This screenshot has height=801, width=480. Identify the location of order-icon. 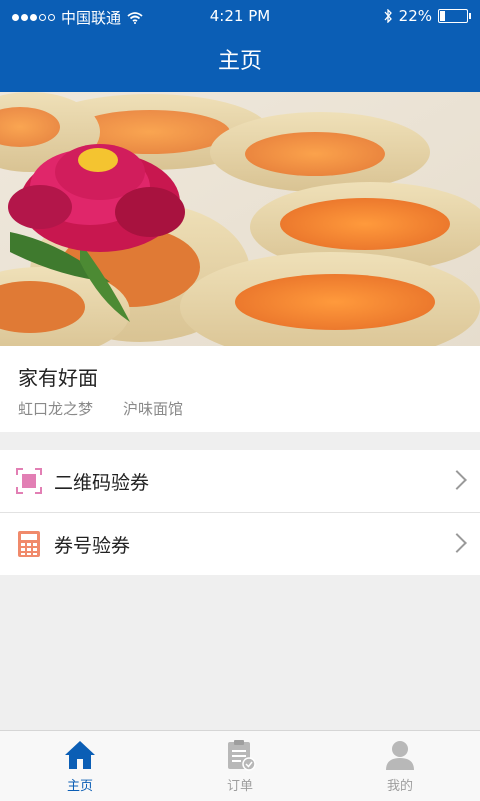
(242, 755).